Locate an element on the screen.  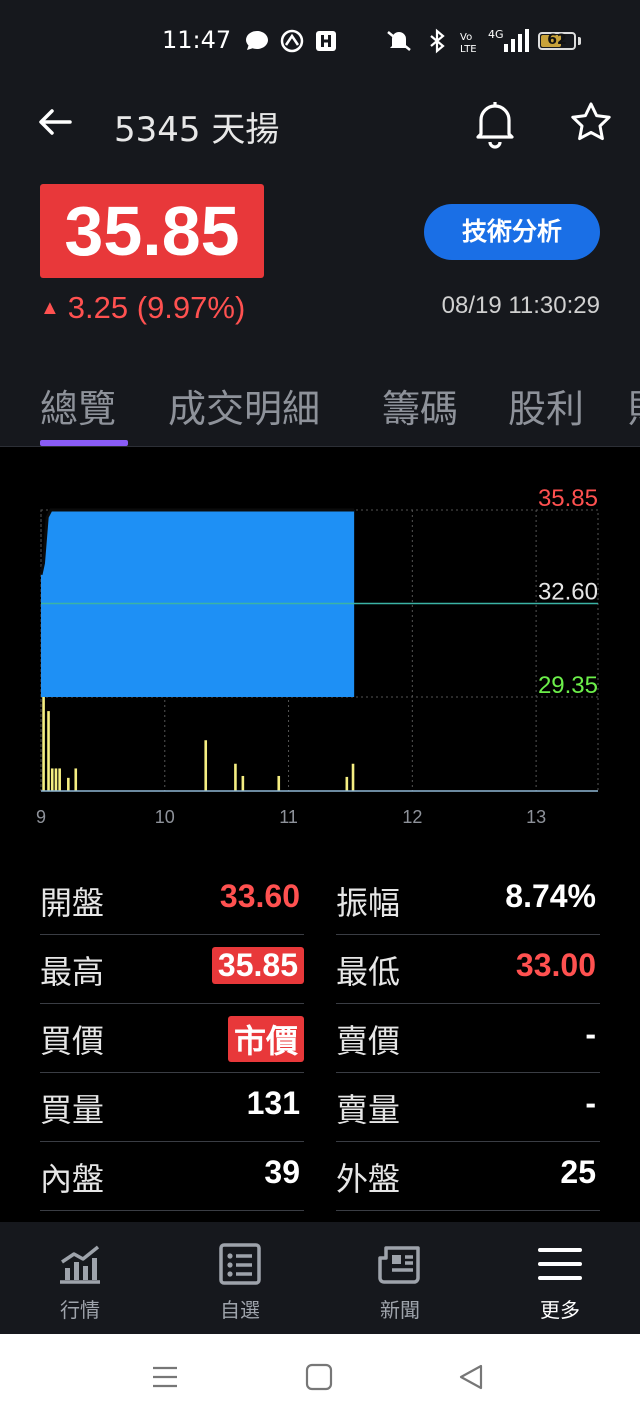
nav-more-label: 更多 is located at coordinates (560, 1310).